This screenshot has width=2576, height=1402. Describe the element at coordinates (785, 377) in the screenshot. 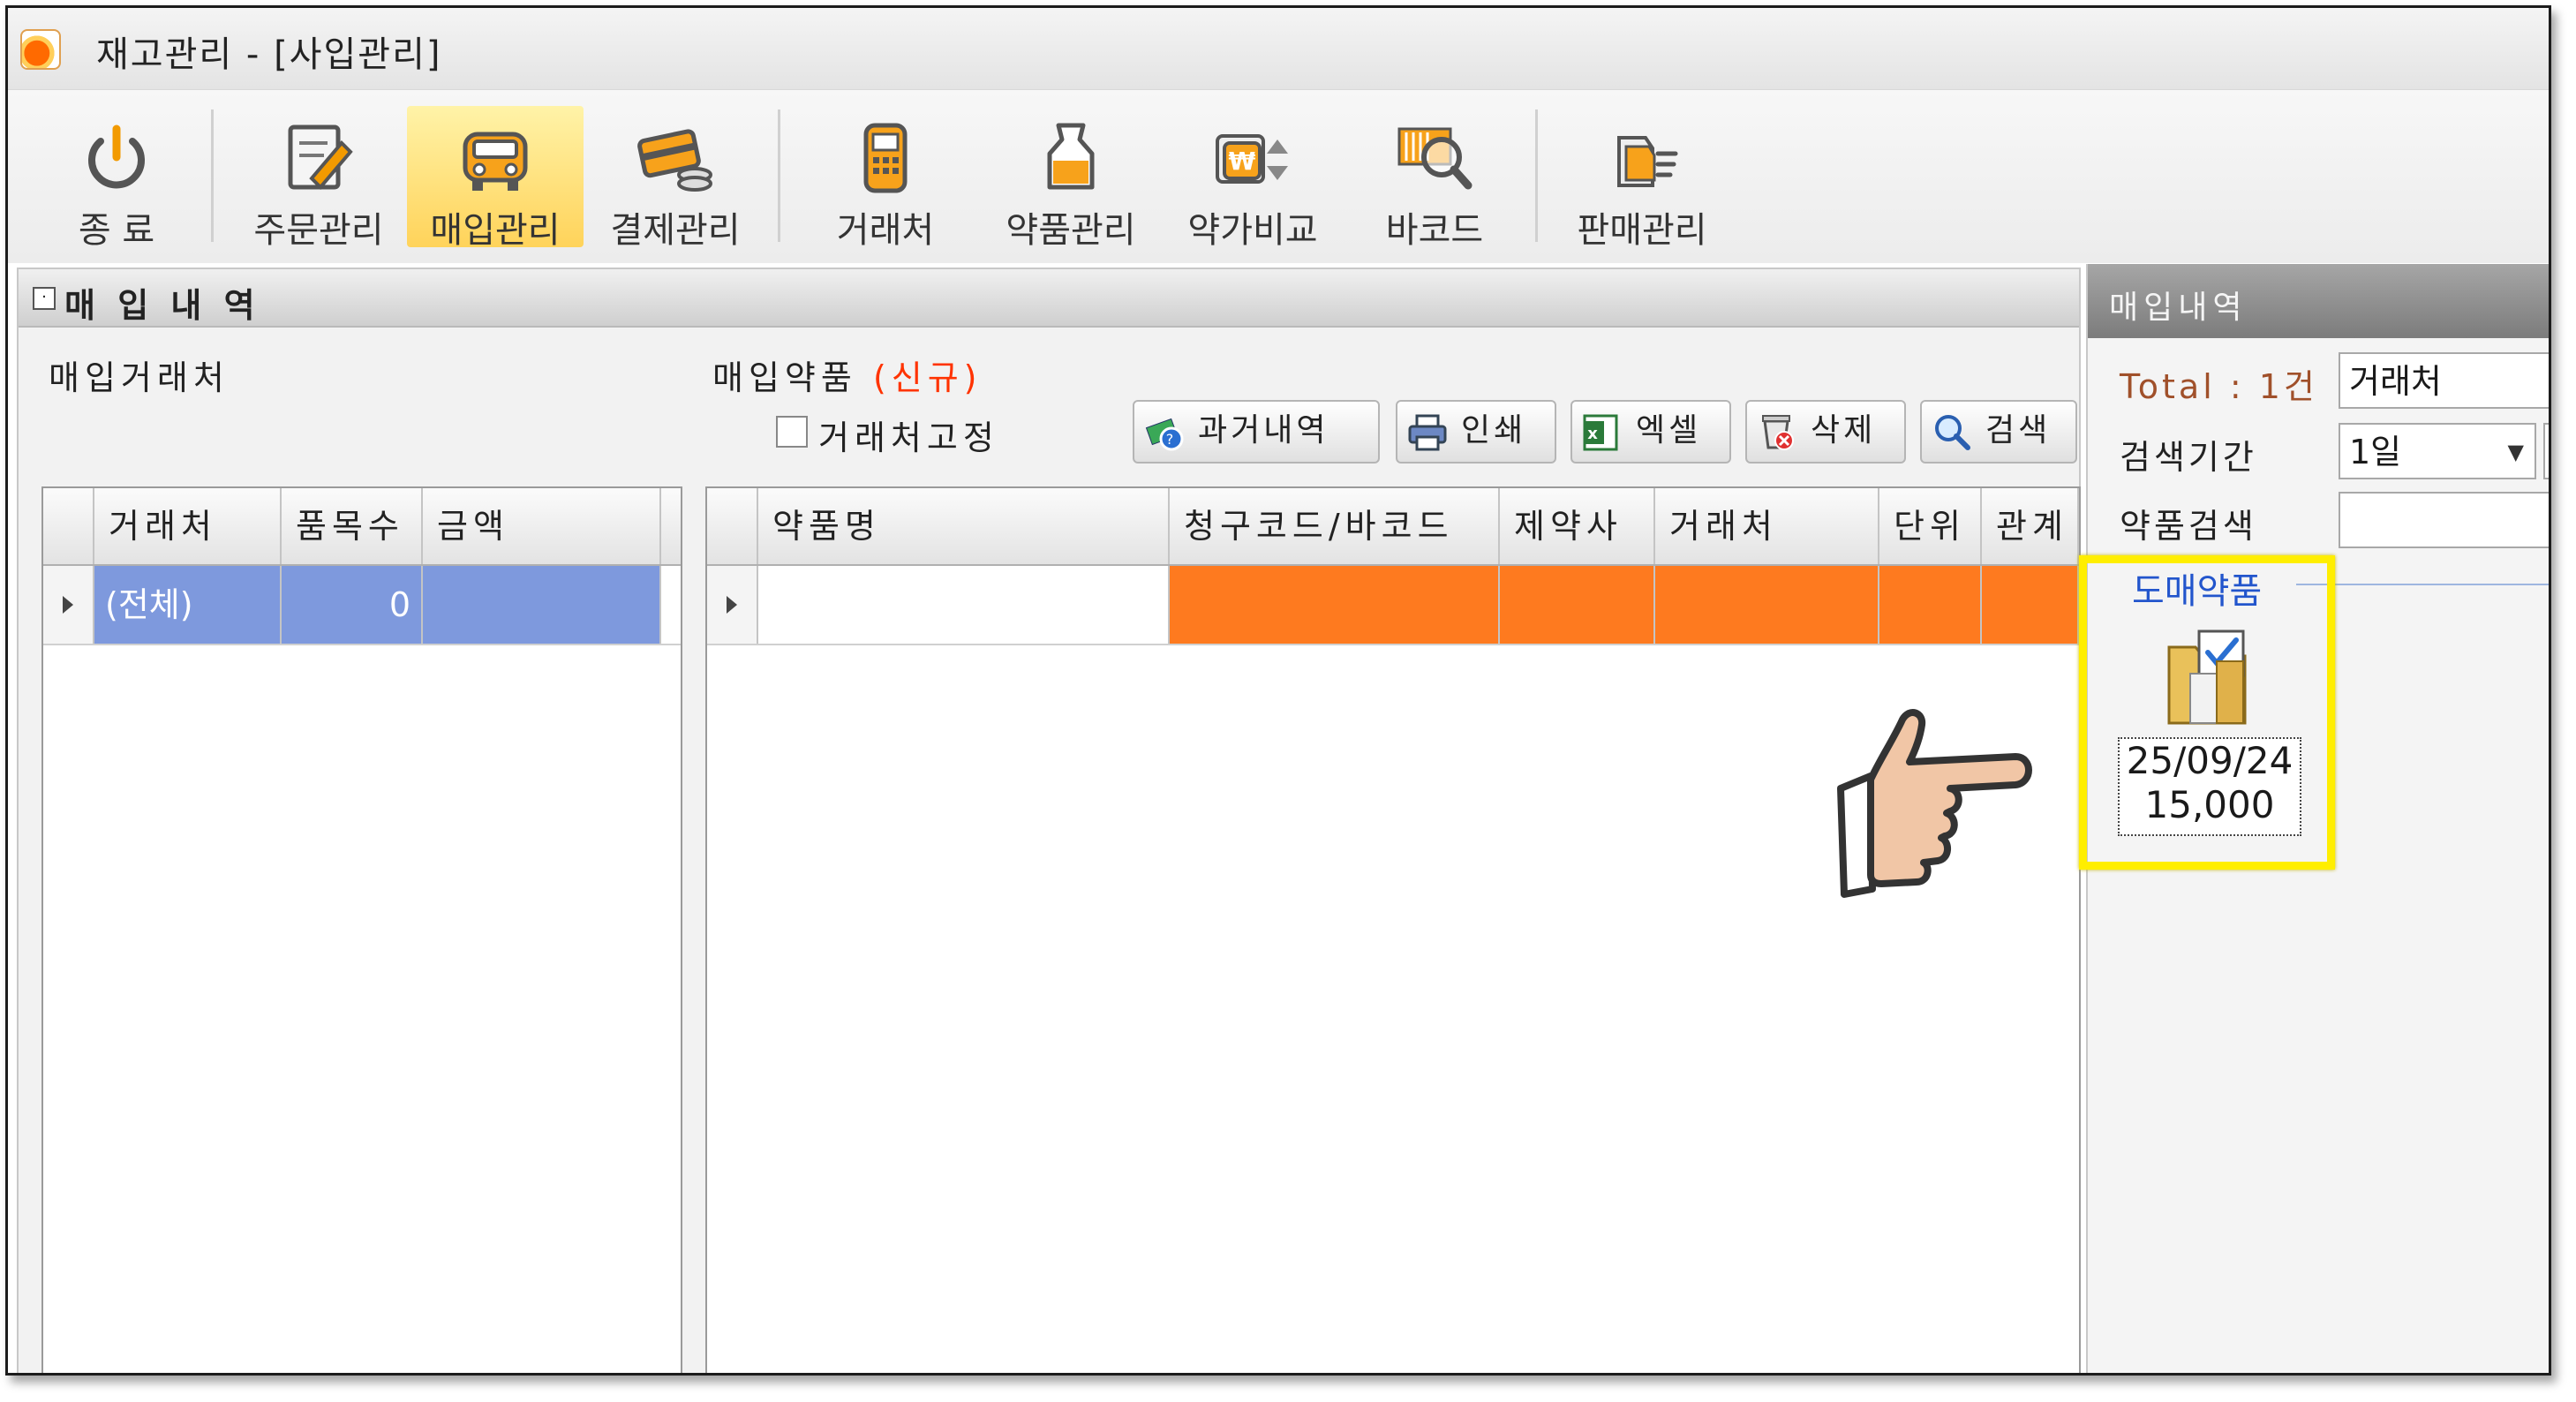

I see `drug-section-title: 매입약품` at that location.